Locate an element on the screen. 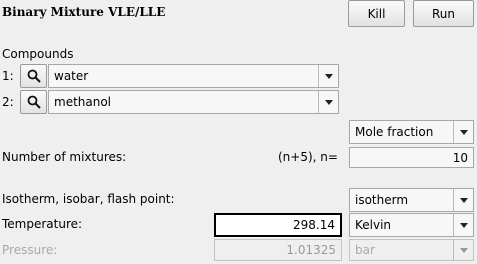  window-title: Binary Mixture VLE/LLE is located at coordinates (84, 12).